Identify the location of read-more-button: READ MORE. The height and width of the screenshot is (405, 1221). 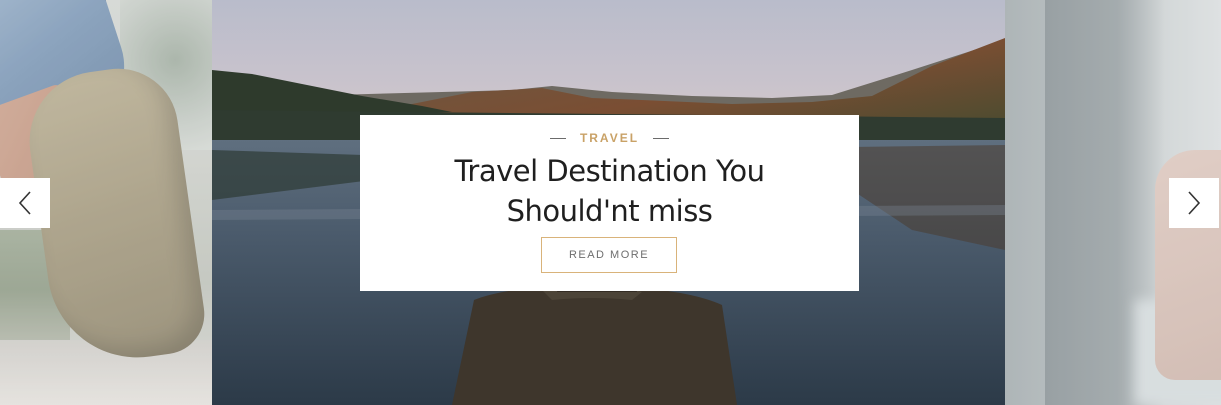
(609, 255).